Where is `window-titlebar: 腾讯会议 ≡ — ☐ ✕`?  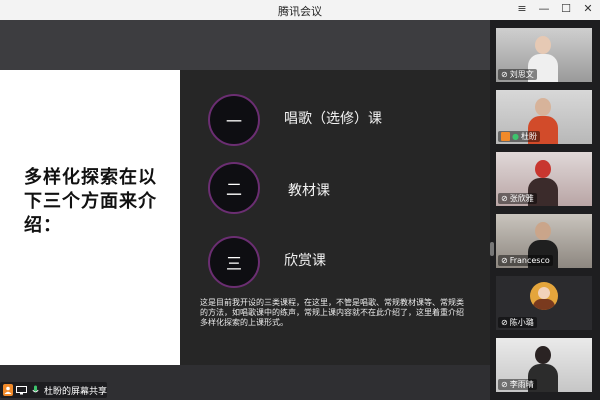
window-titlebar: 腾讯会议 ≡ — ☐ ✕ is located at coordinates (300, 10).